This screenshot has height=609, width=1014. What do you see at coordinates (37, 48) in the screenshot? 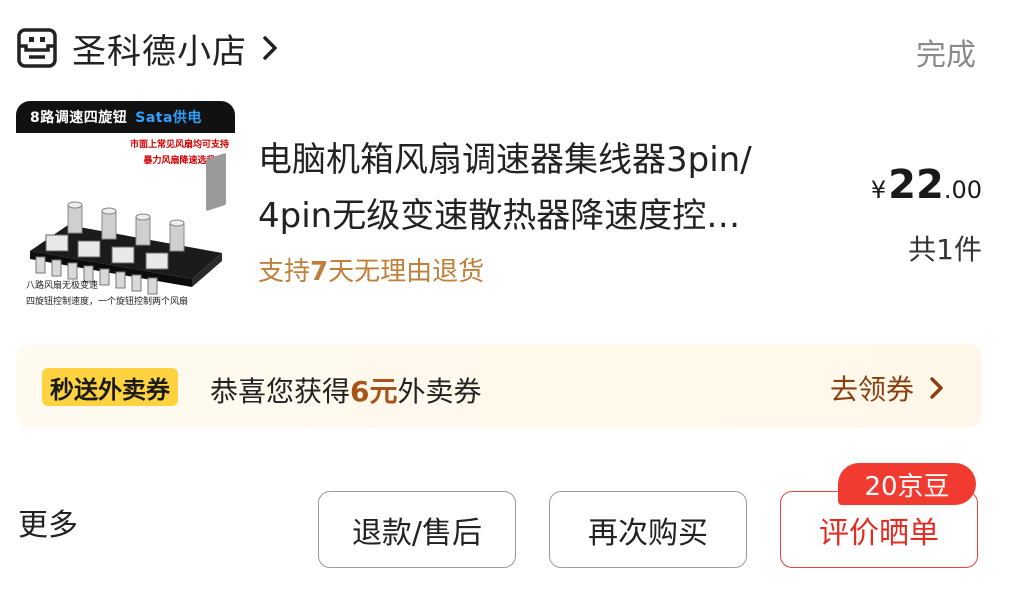
I see `shop-face-icon` at bounding box center [37, 48].